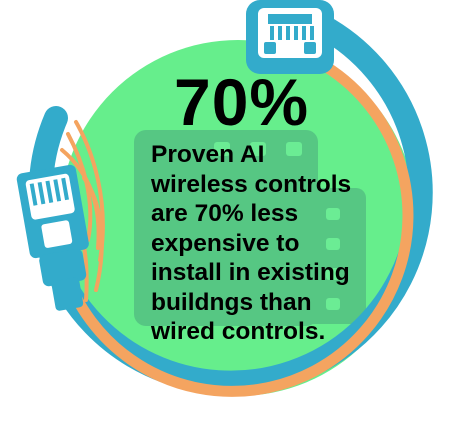  I want to click on description-line: Proven AI, so click(208, 154).